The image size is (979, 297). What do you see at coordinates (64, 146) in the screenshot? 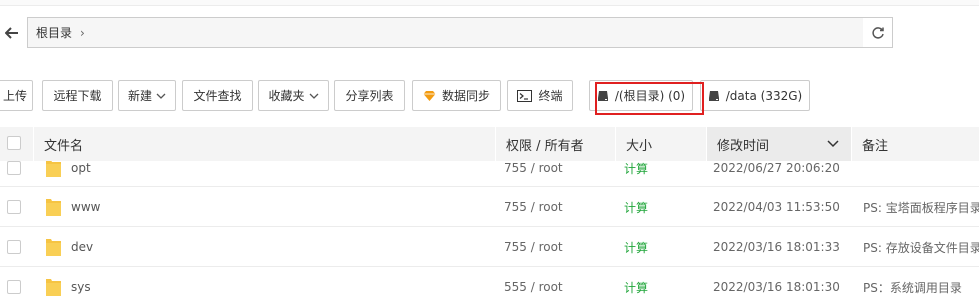
I see `header-filename-label: 文件名` at bounding box center [64, 146].